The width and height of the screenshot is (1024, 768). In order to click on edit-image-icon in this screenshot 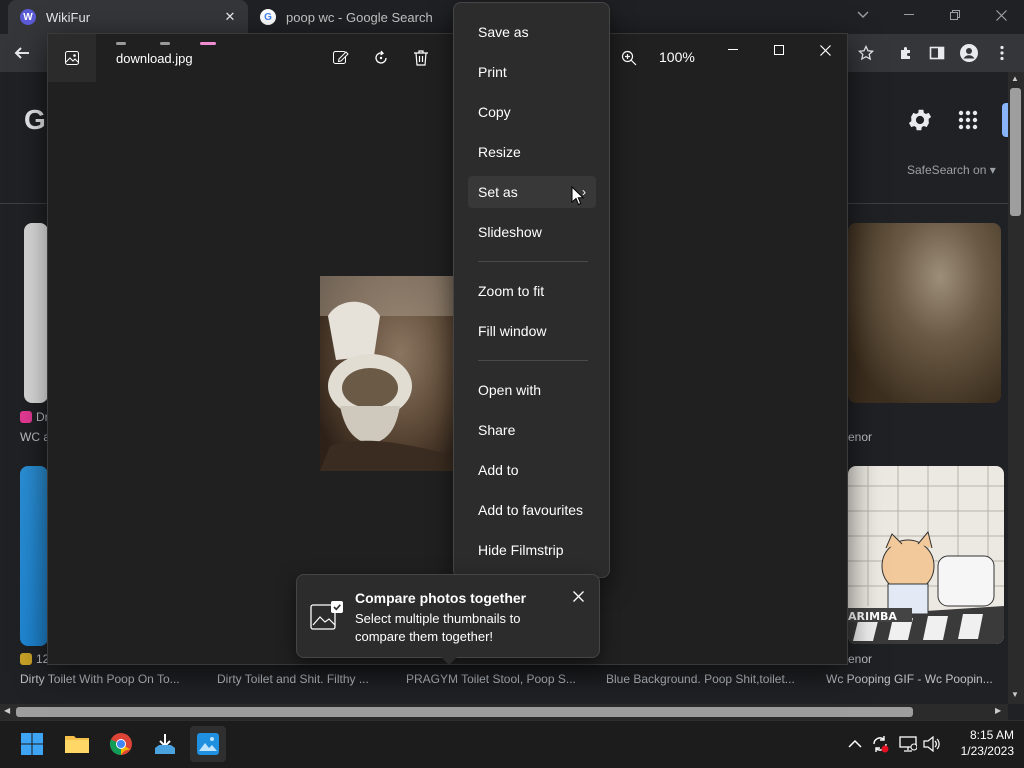, I will do `click(341, 58)`.